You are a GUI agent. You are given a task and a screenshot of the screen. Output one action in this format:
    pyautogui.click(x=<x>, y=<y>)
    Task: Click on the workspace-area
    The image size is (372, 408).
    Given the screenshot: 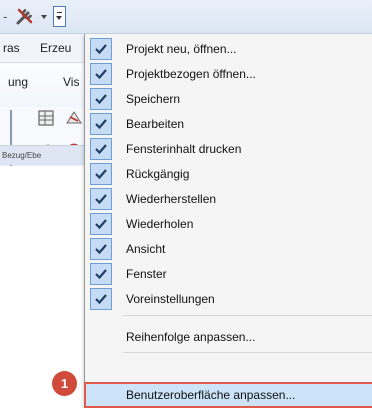 What is the action you would take?
    pyautogui.click(x=42, y=287)
    